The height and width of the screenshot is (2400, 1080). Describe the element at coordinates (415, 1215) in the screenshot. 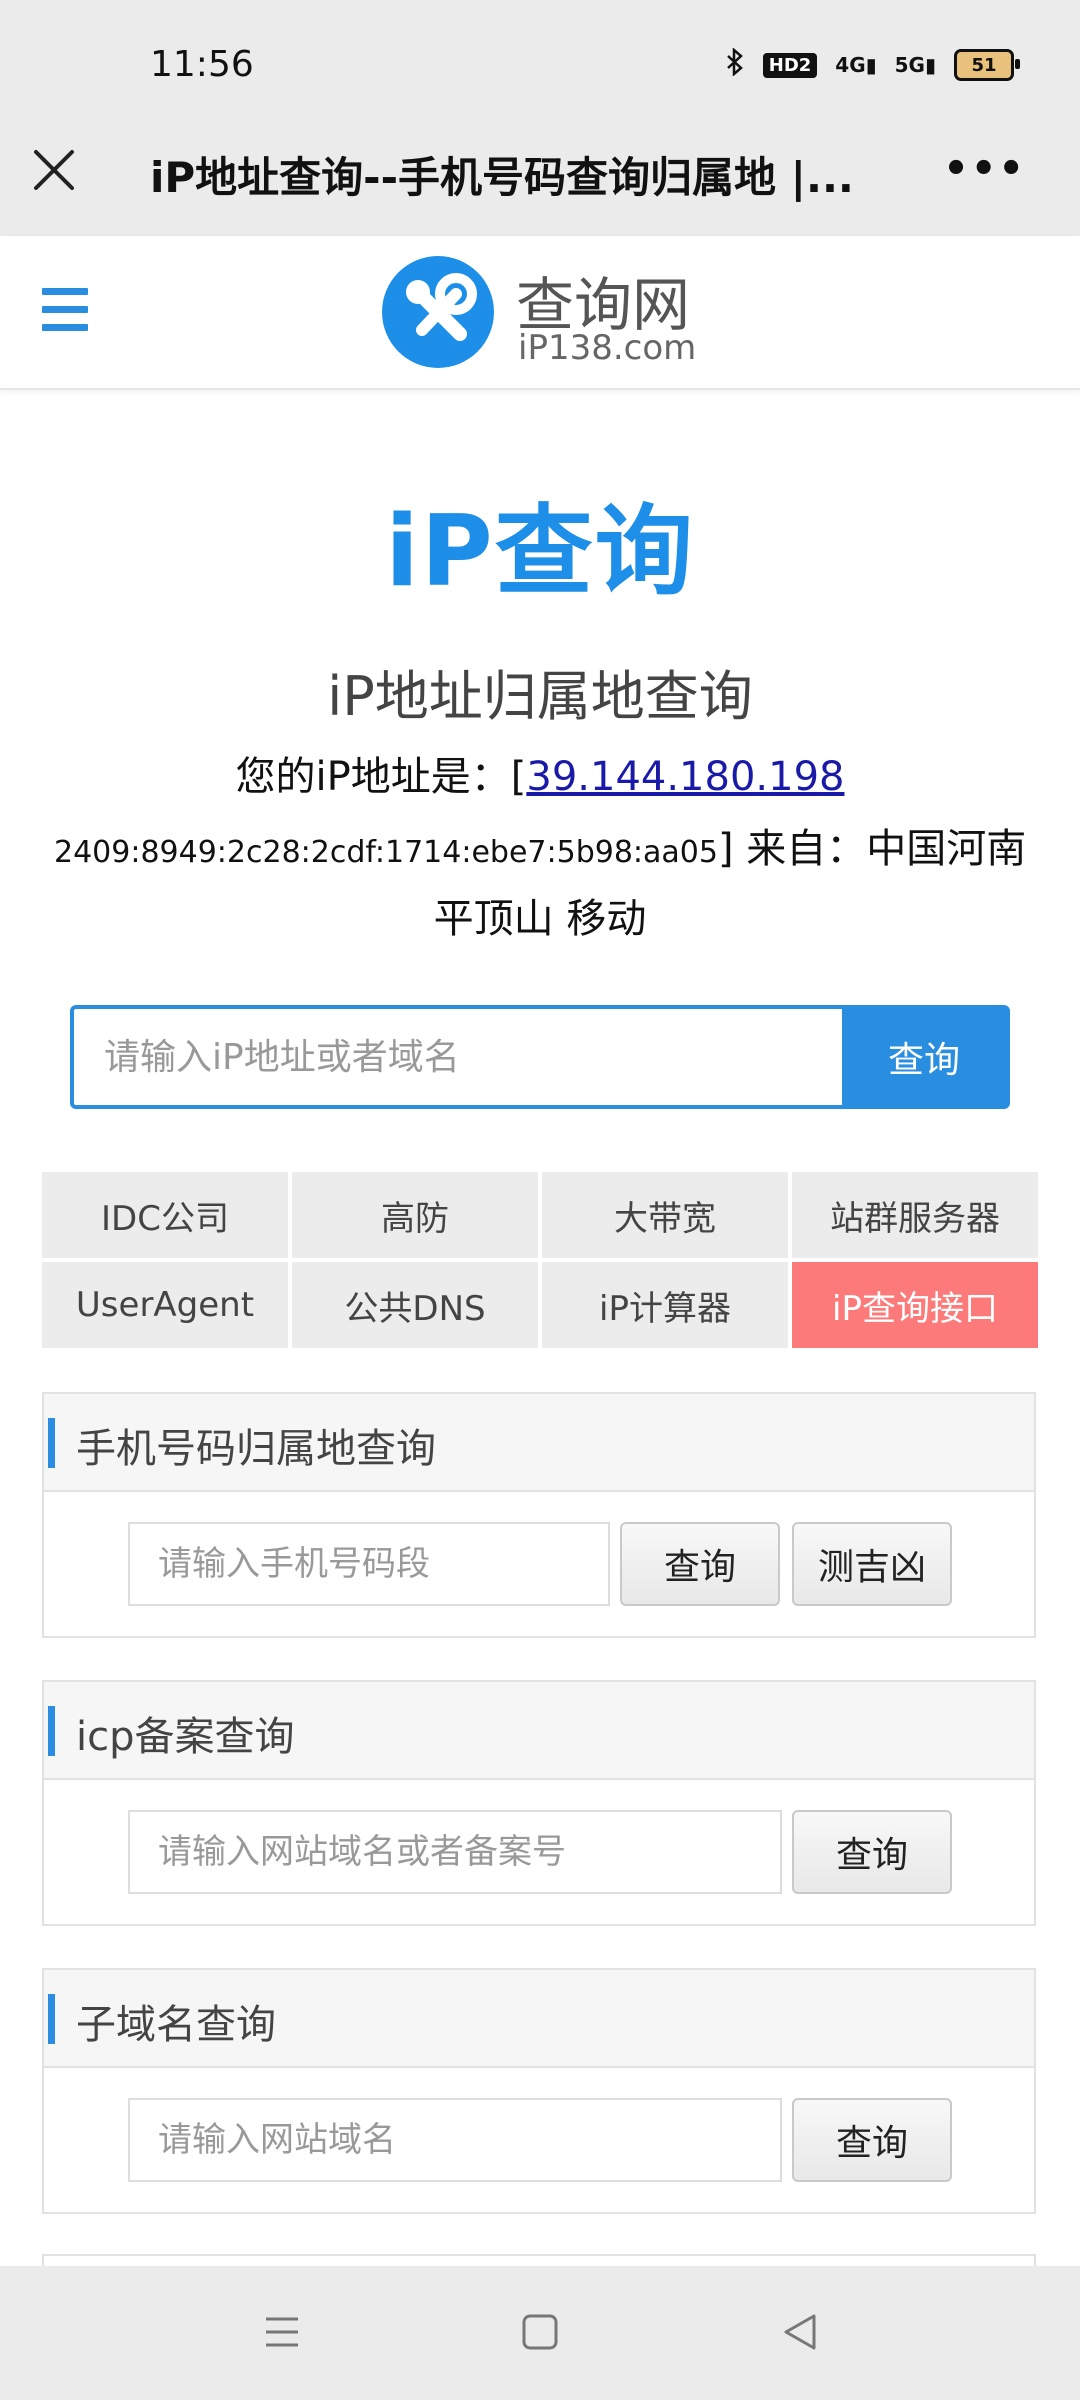

I see `link-ddos: 高防` at that location.